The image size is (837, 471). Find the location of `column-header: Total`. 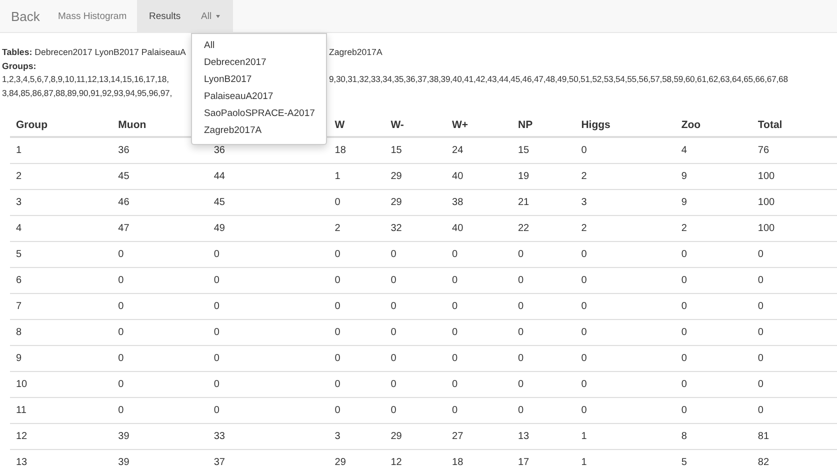

column-header: Total is located at coordinates (770, 125).